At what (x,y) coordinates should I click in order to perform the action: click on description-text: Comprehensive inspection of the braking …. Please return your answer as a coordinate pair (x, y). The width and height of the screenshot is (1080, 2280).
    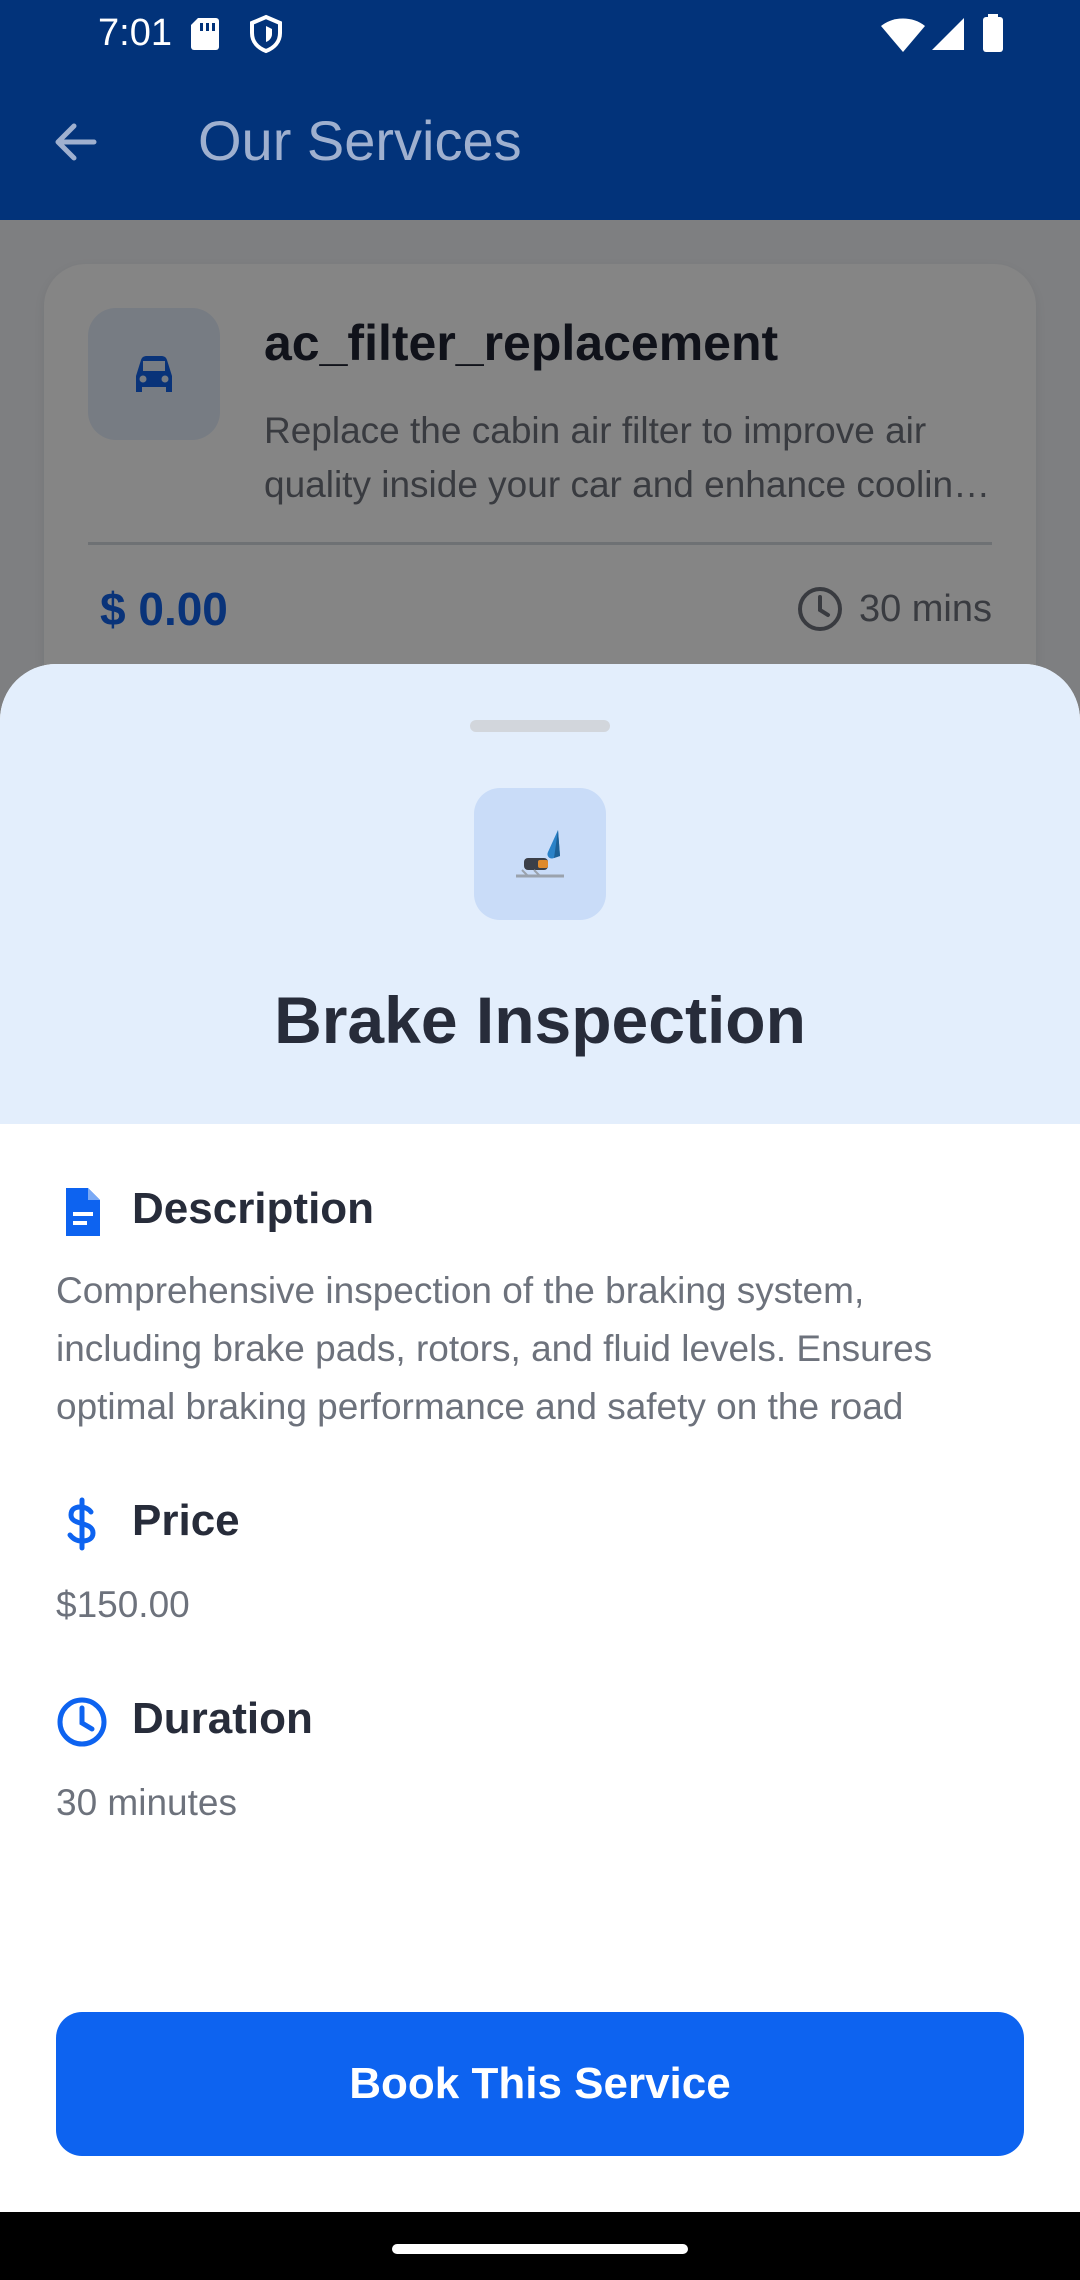
    Looking at the image, I should click on (494, 1348).